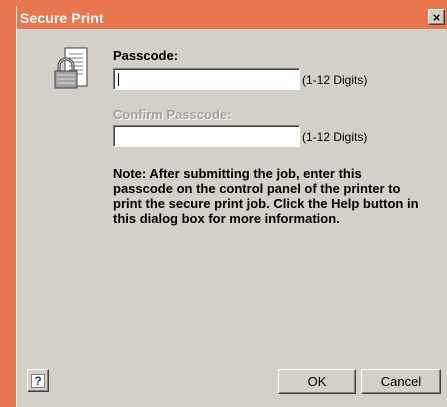 The width and height of the screenshot is (447, 407). Describe the element at coordinates (206, 136) in the screenshot. I see `confirm-passcode-input` at that location.